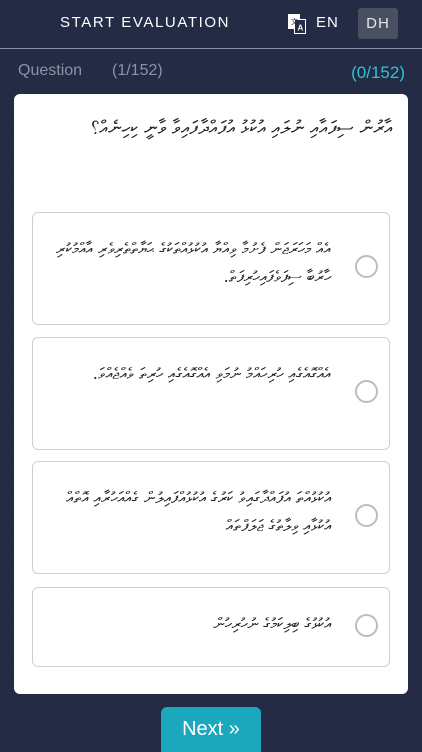 This screenshot has width=422, height=752. I want to click on top-bar: START EVALUATION 文 A EN DH, so click(211, 24).